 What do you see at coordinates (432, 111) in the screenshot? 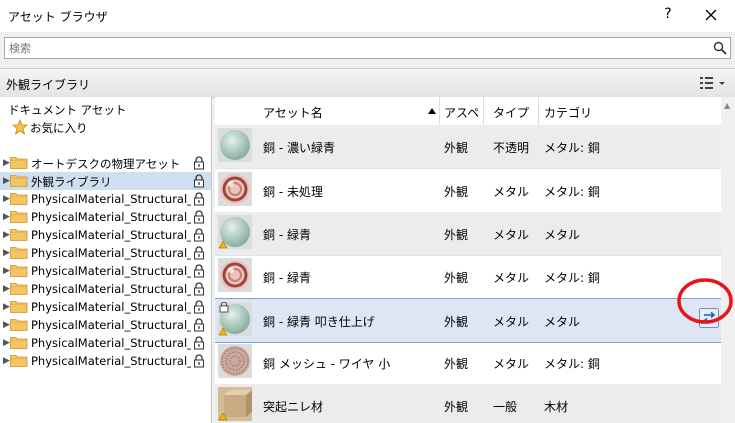
I see `sort-ascending-icon` at bounding box center [432, 111].